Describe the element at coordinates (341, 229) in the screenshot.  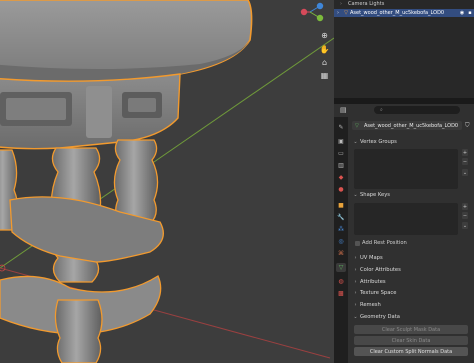
I see `tab-particles: ⁂` at that location.